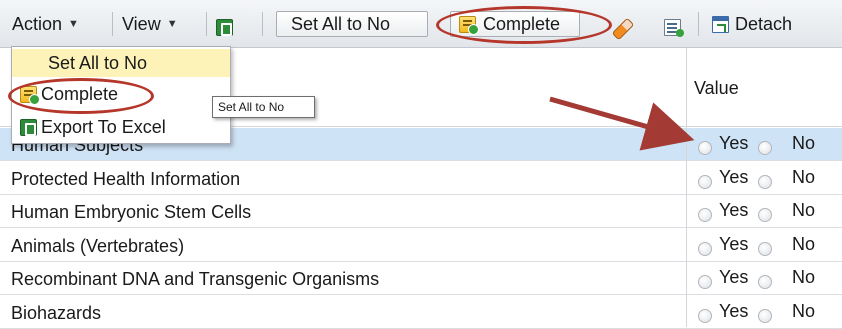 The width and height of the screenshot is (842, 329). I want to click on eraser-icon, so click(623, 29).